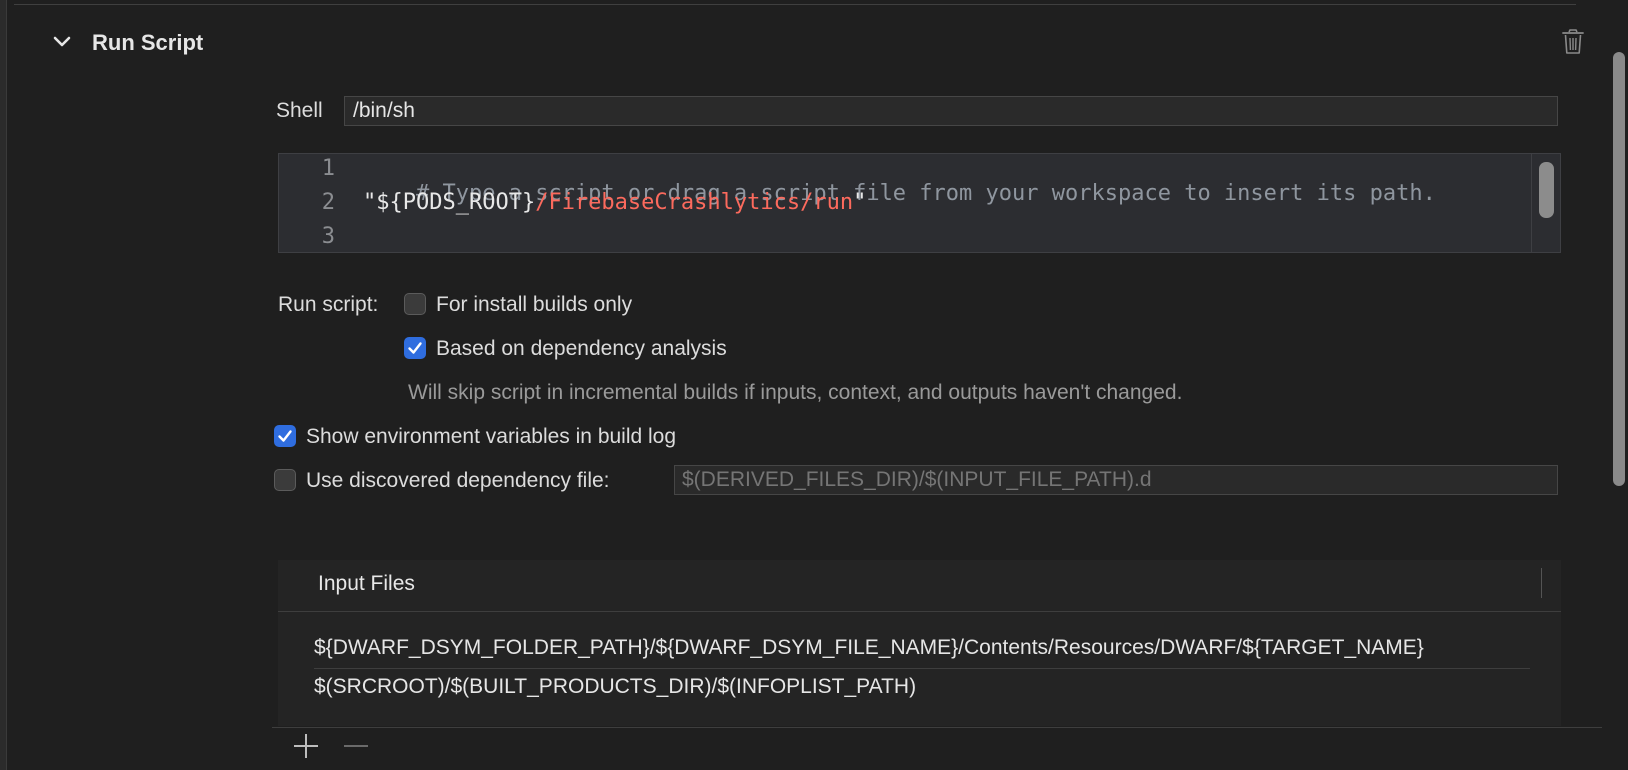 The width and height of the screenshot is (1628, 770). I want to click on install-builds-label: For install builds only, so click(534, 305).